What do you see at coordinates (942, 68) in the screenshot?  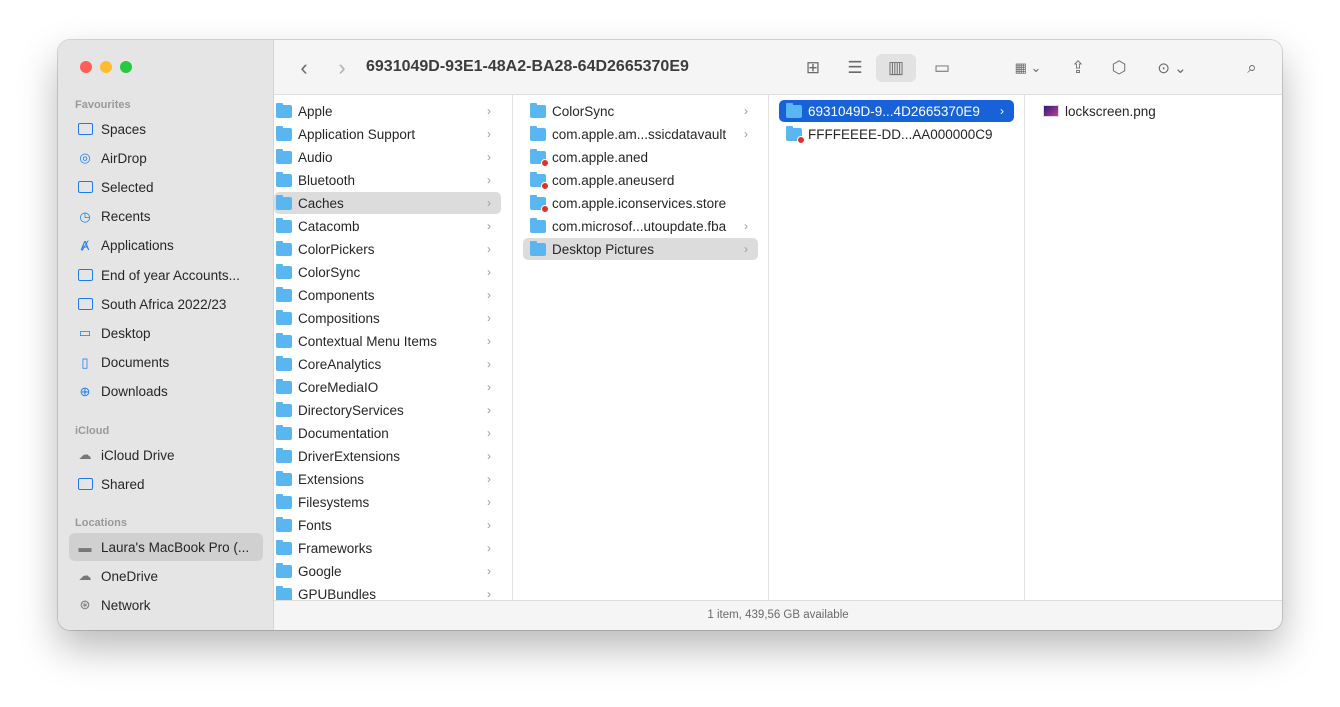 I see `gallery-view-button: ▭` at bounding box center [942, 68].